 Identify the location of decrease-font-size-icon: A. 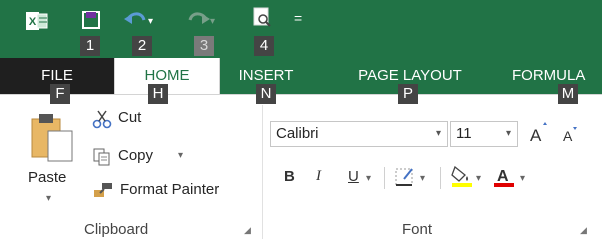
(570, 135).